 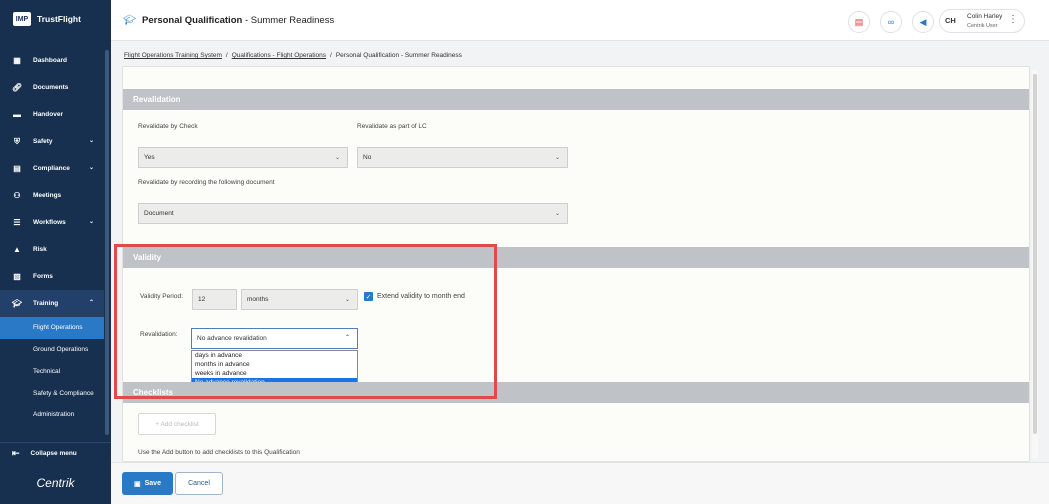 I want to click on warning-icon: ▲, so click(x=17, y=249).